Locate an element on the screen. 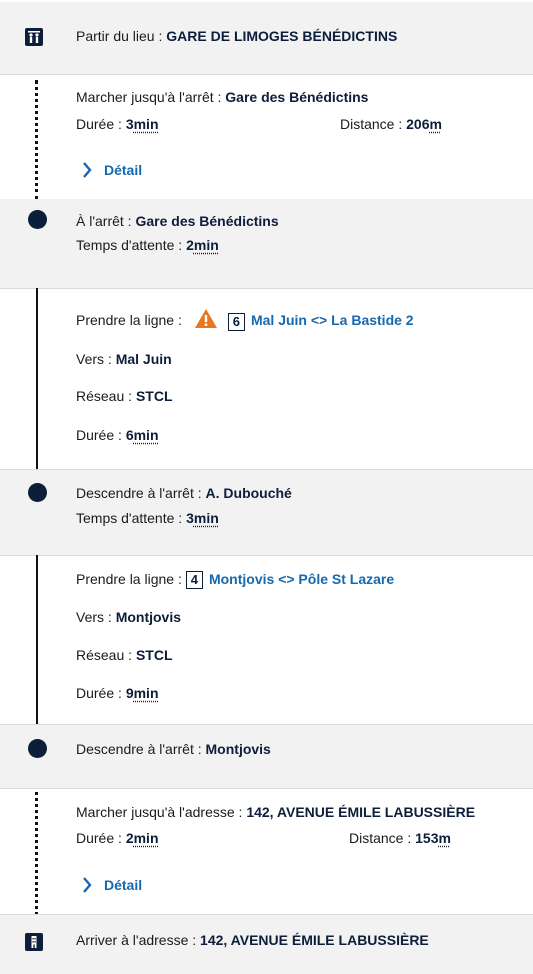  wait-value: 3 is located at coordinates (190, 518).